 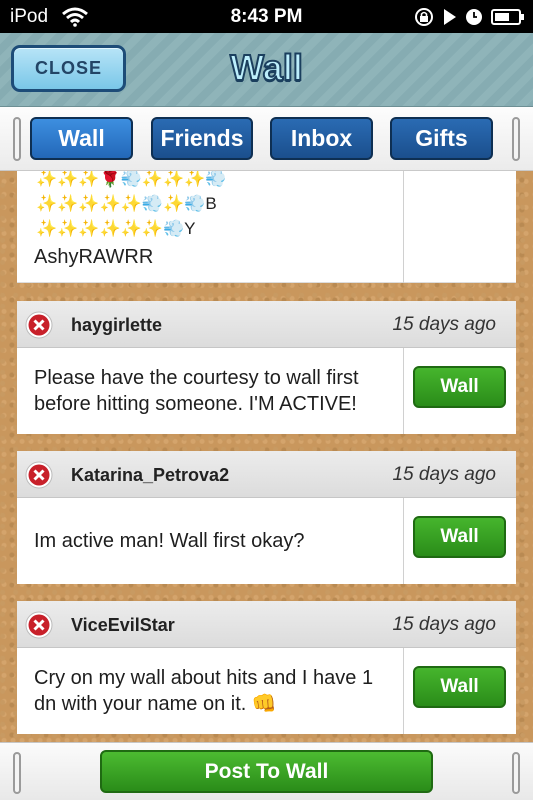 I want to click on post-message: ✨✨✨🌹💨✨✨✨💨 ✨✨✨✨✨💨✨💨B ✨✨✨✨✨✨💨Y, so click(x=216, y=206).